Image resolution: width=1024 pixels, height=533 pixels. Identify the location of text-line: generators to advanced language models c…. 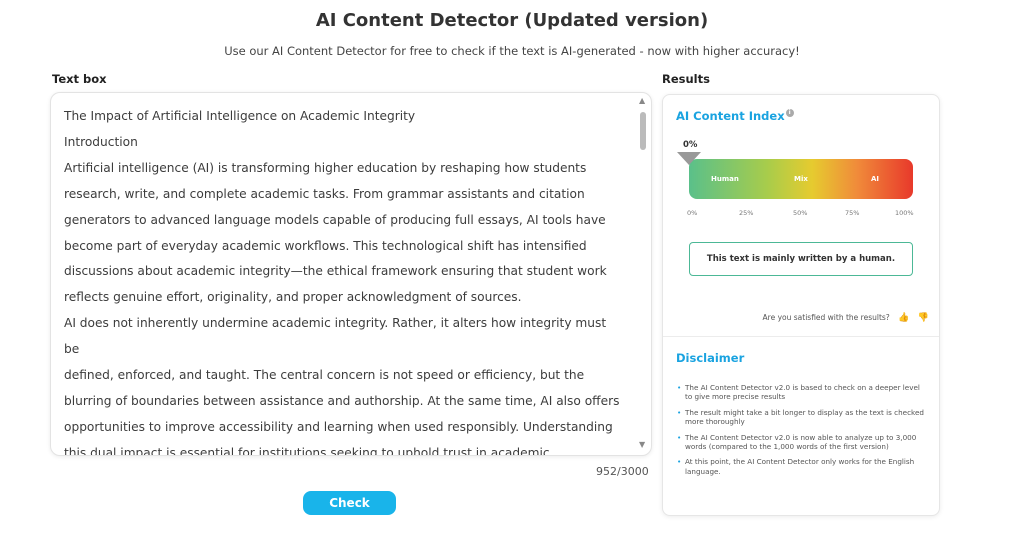
(335, 219).